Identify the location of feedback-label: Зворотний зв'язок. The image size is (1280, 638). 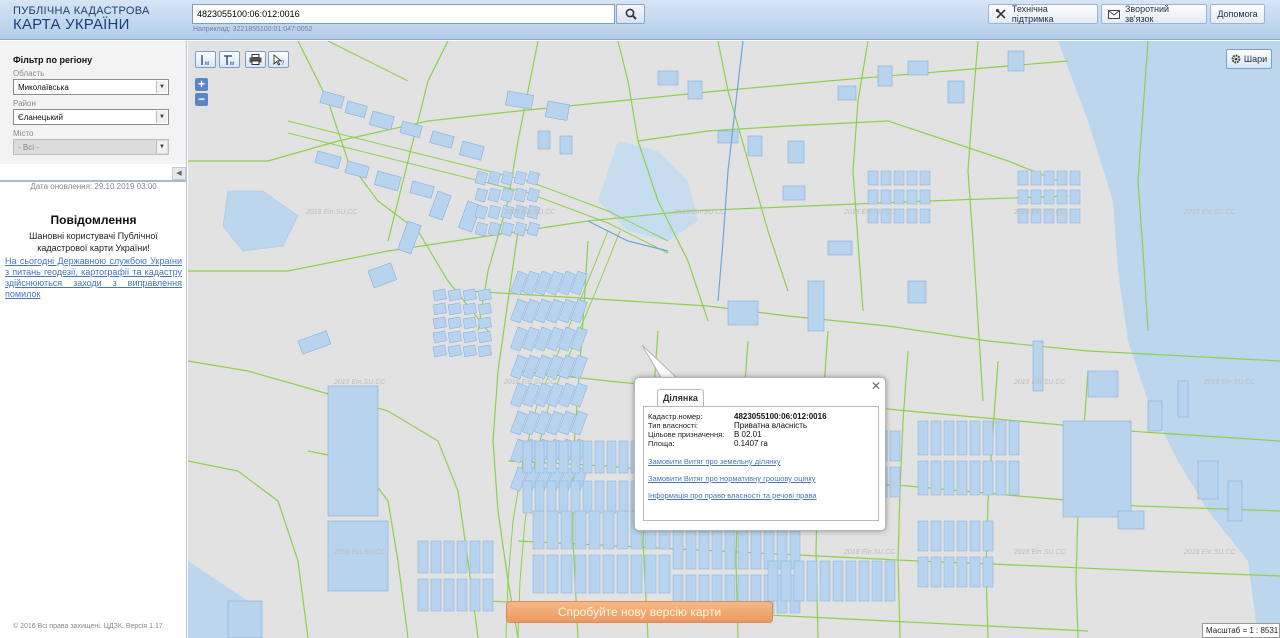
(1147, 14).